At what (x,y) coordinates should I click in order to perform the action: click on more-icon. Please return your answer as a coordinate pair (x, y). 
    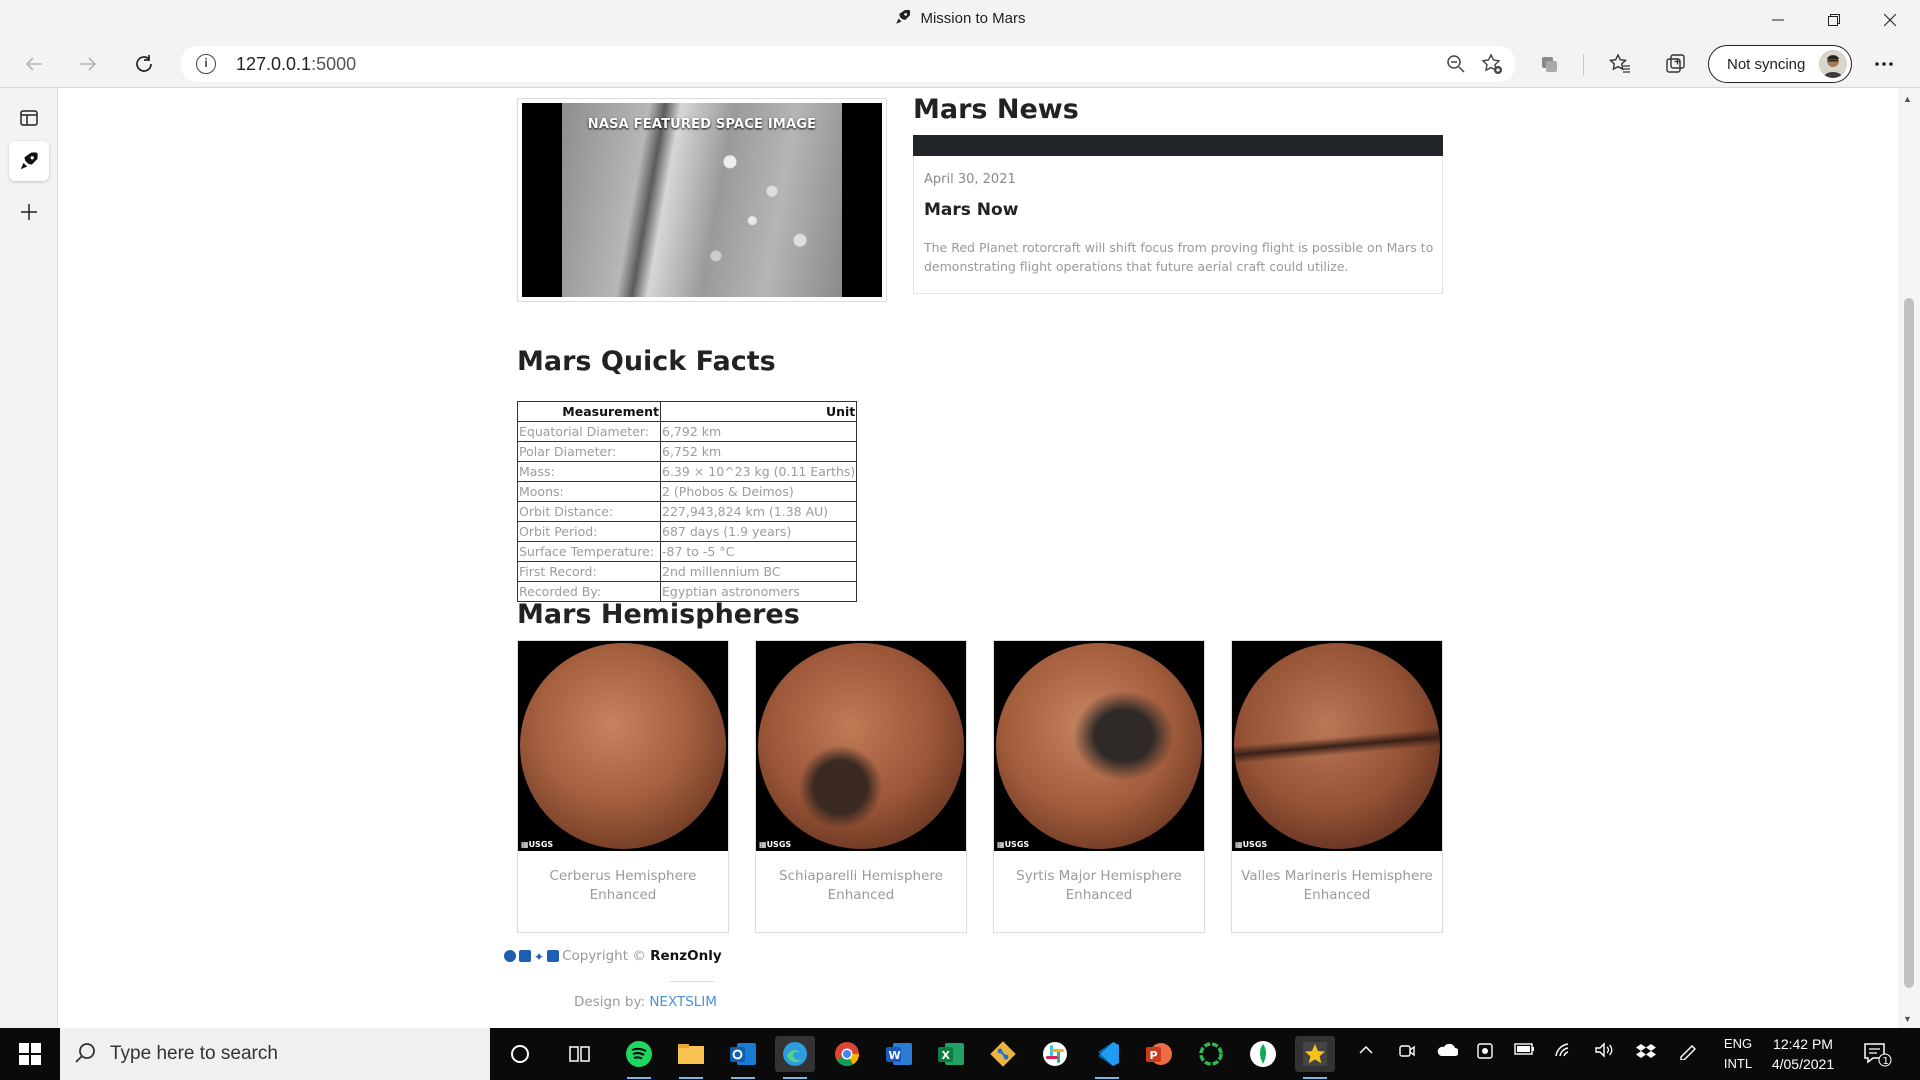
    Looking at the image, I should click on (1884, 64).